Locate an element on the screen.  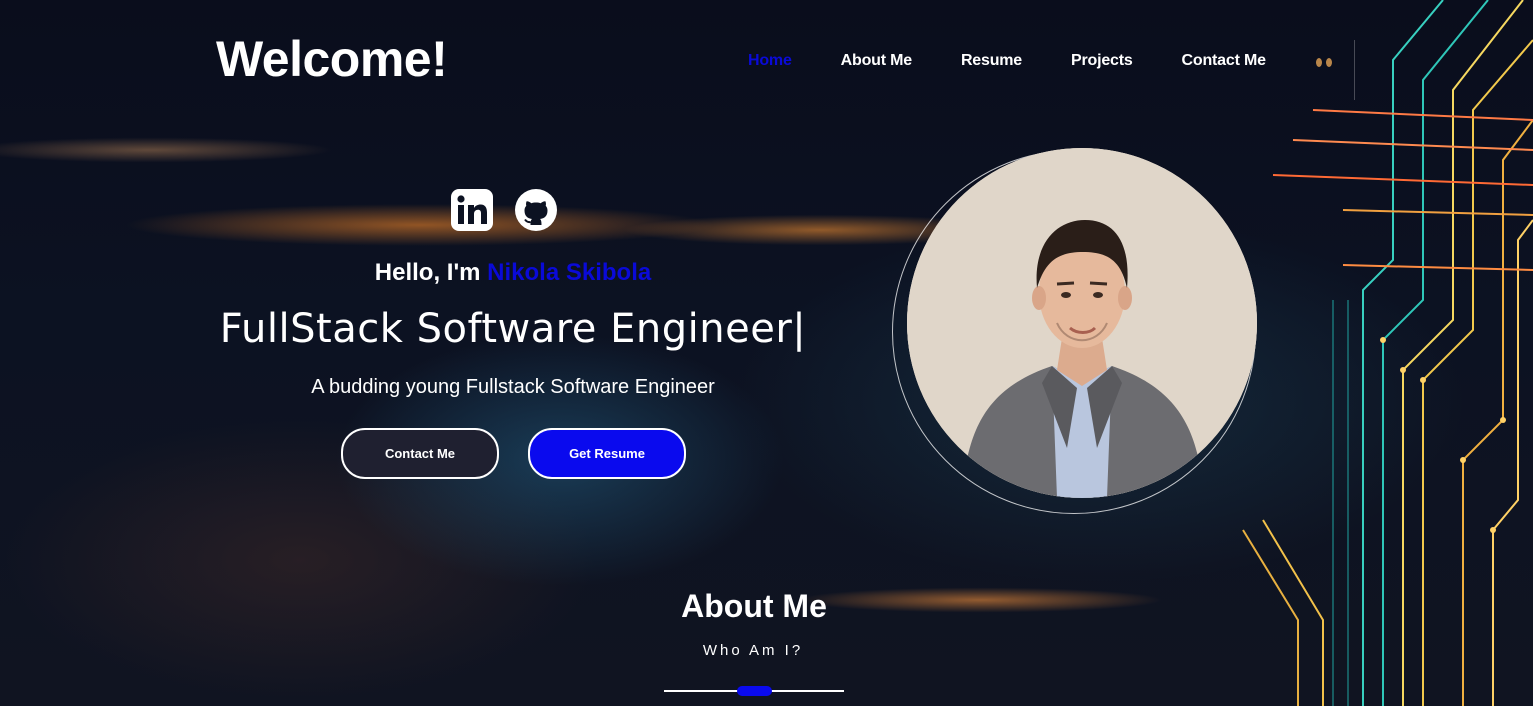
about-section-title: About Me is located at coordinates (754, 606).